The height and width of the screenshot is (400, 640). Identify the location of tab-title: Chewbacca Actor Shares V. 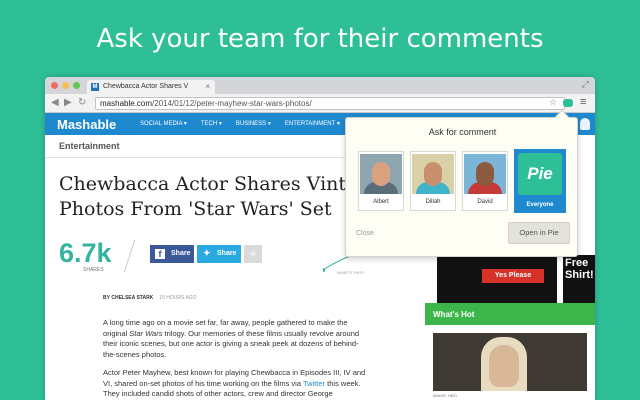
(146, 86).